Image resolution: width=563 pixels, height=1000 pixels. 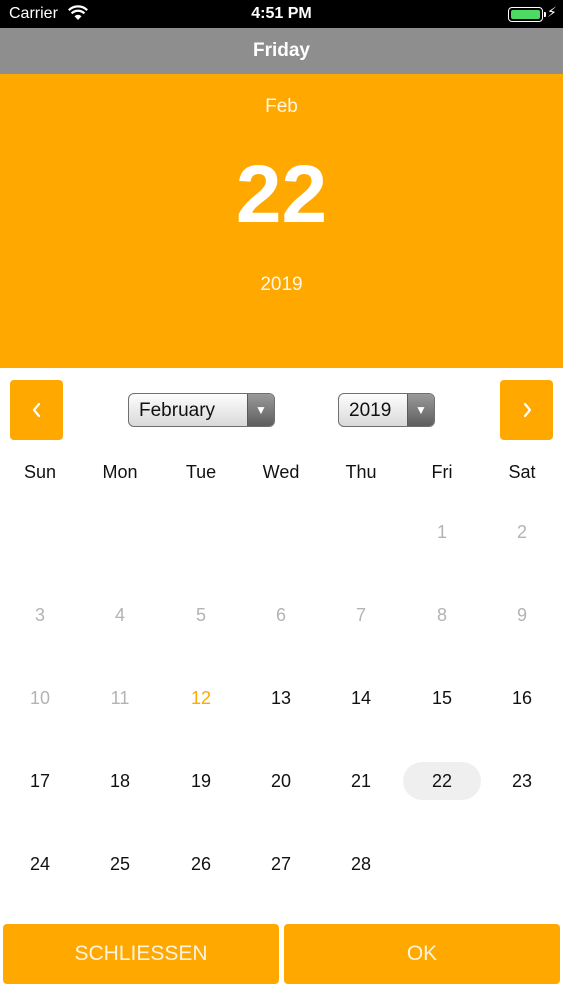 What do you see at coordinates (360, 615) in the screenshot?
I see `calendar-day: 7` at bounding box center [360, 615].